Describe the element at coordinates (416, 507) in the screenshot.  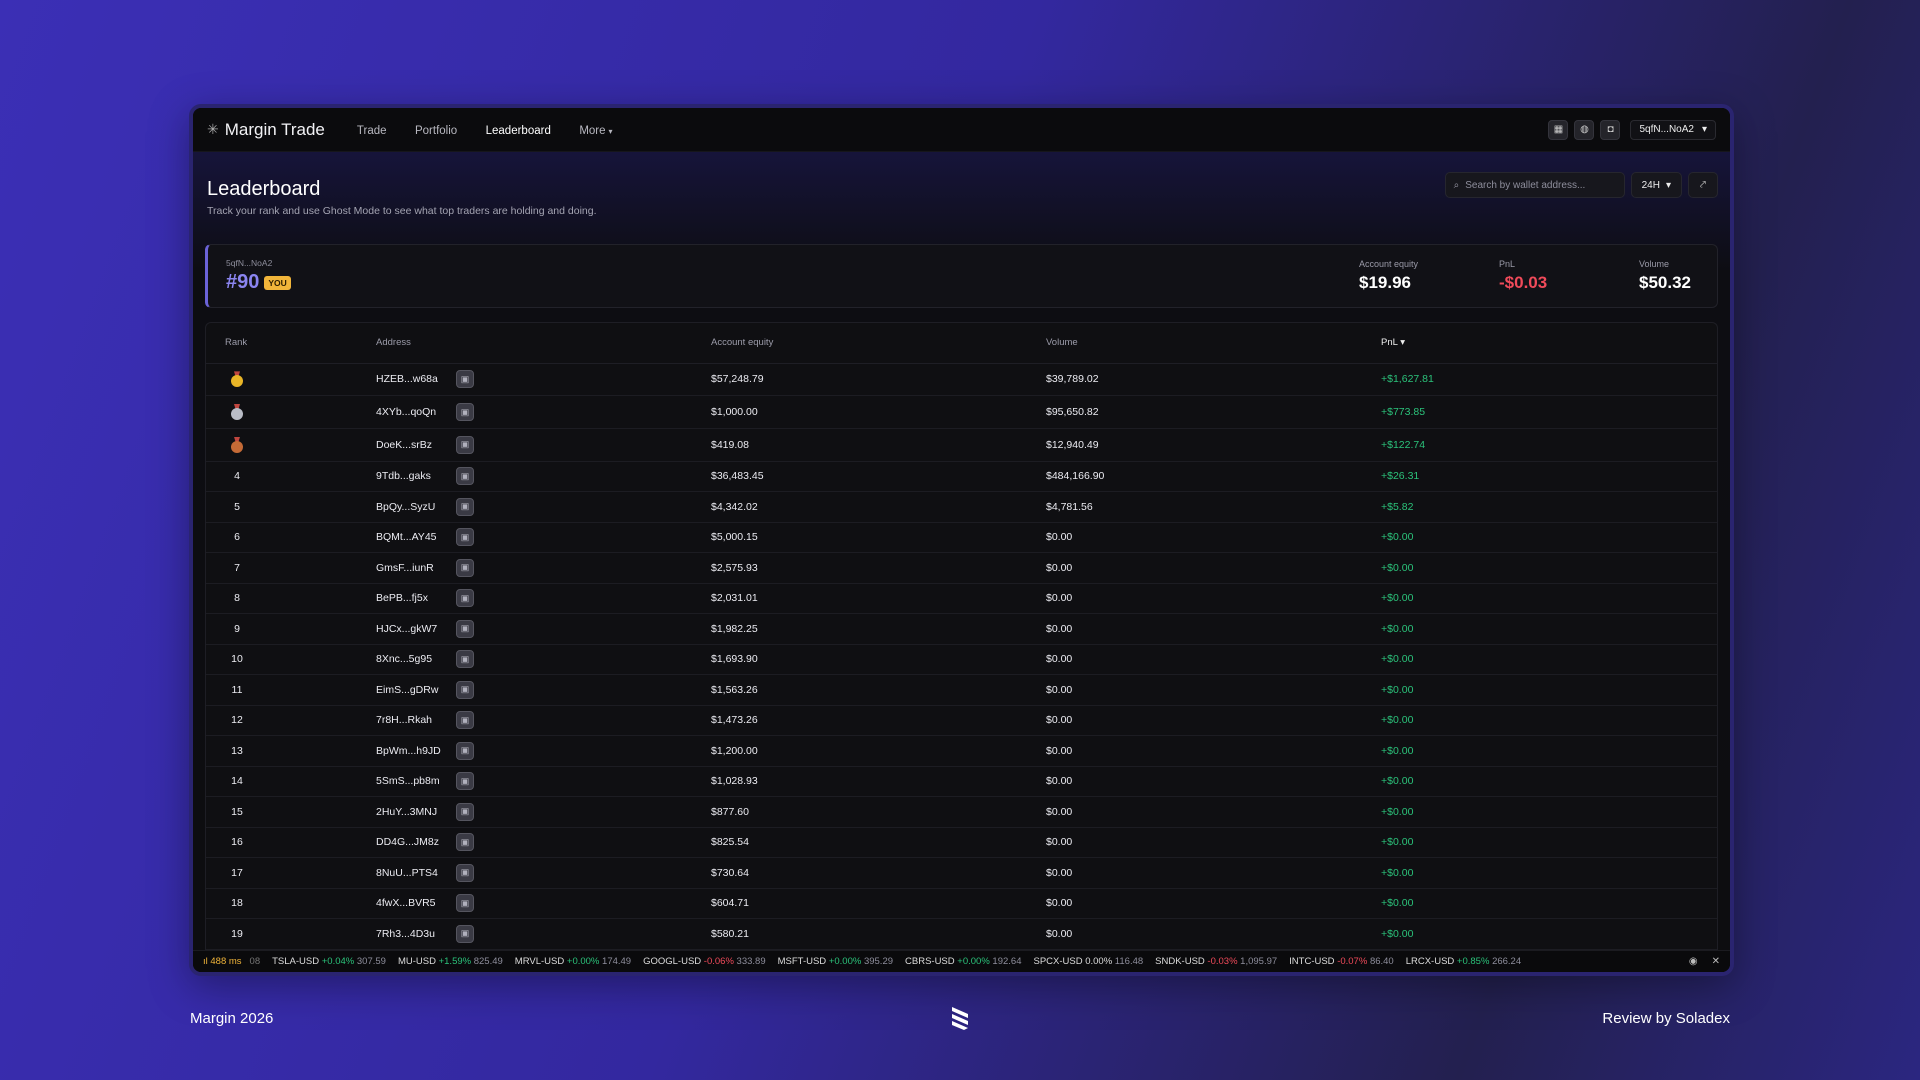
I see `wallet-address: BpQy...SyzU` at that location.